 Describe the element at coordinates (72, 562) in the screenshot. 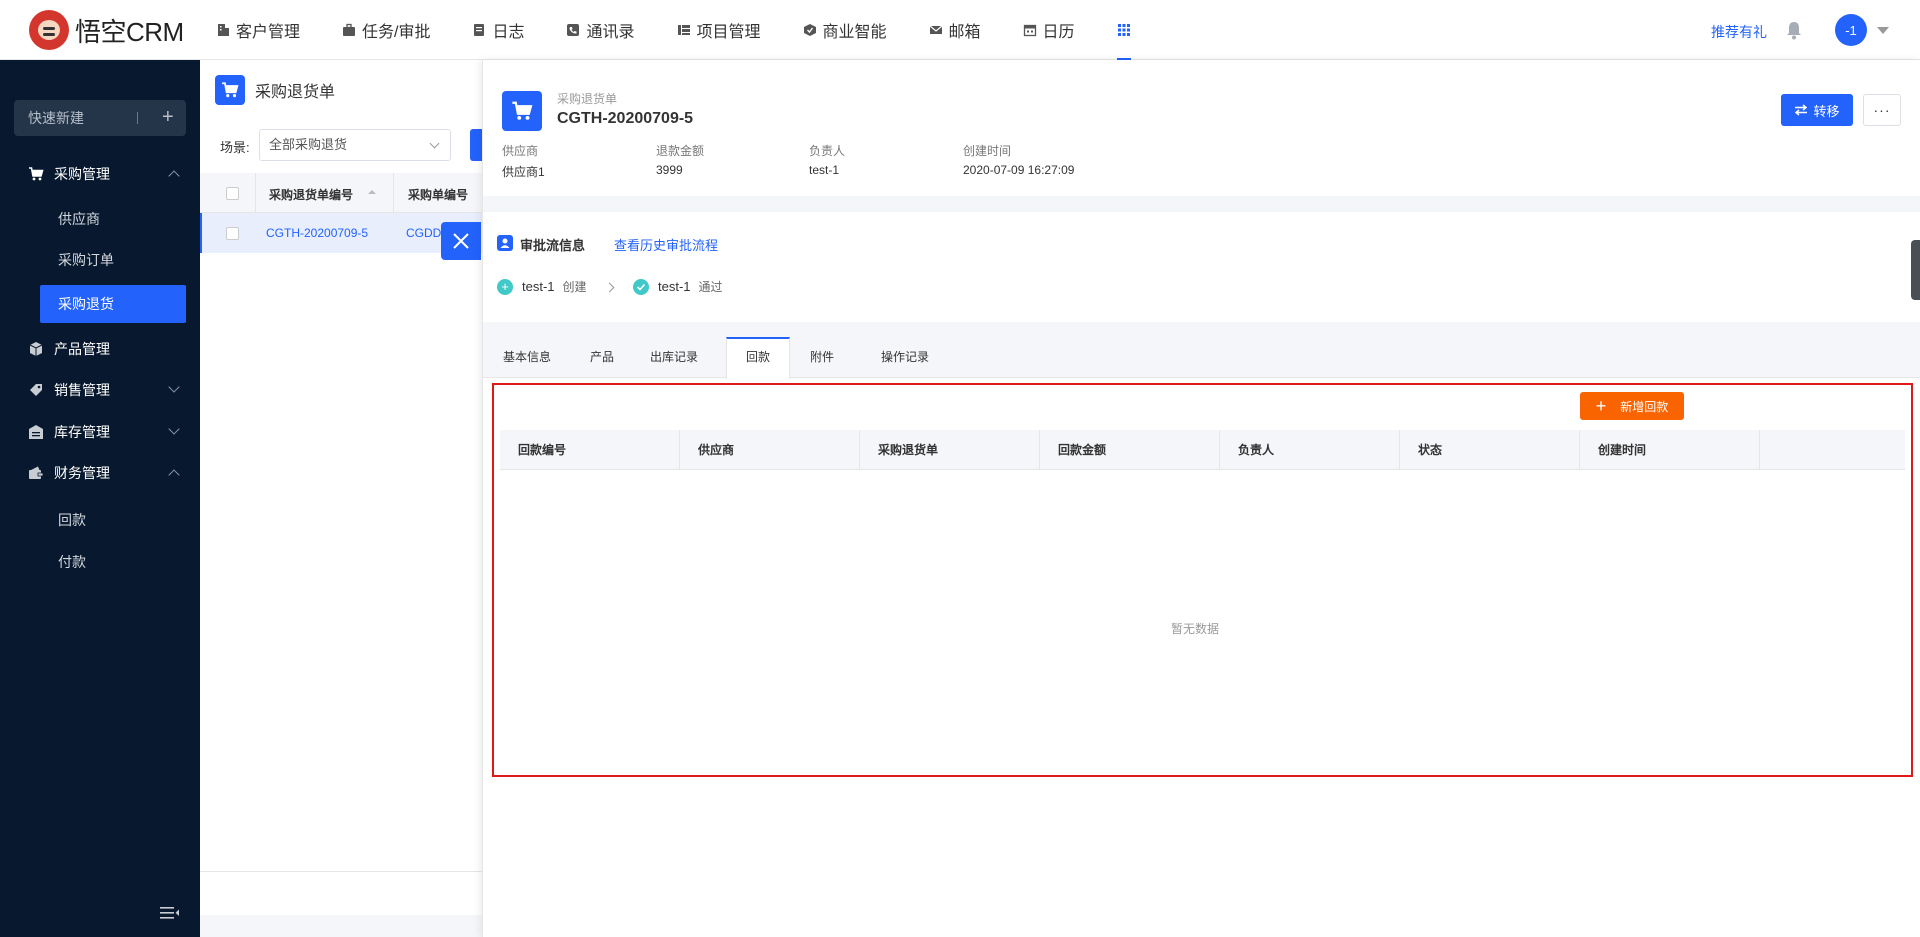

I see `sidebar-item-label: 付款` at that location.